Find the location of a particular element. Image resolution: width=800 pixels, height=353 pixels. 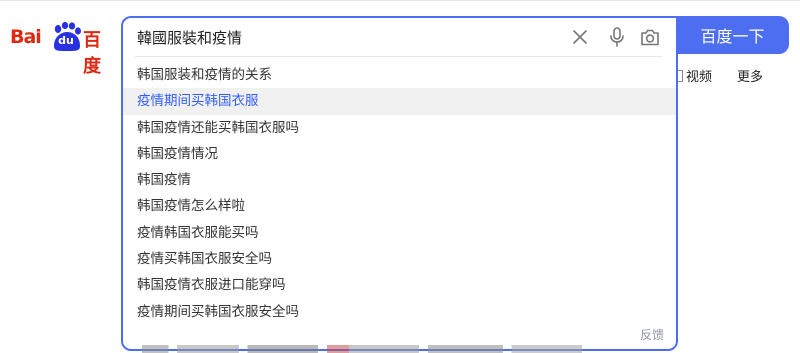

baidu-logo: Bai du 百度 is located at coordinates (60, 49).